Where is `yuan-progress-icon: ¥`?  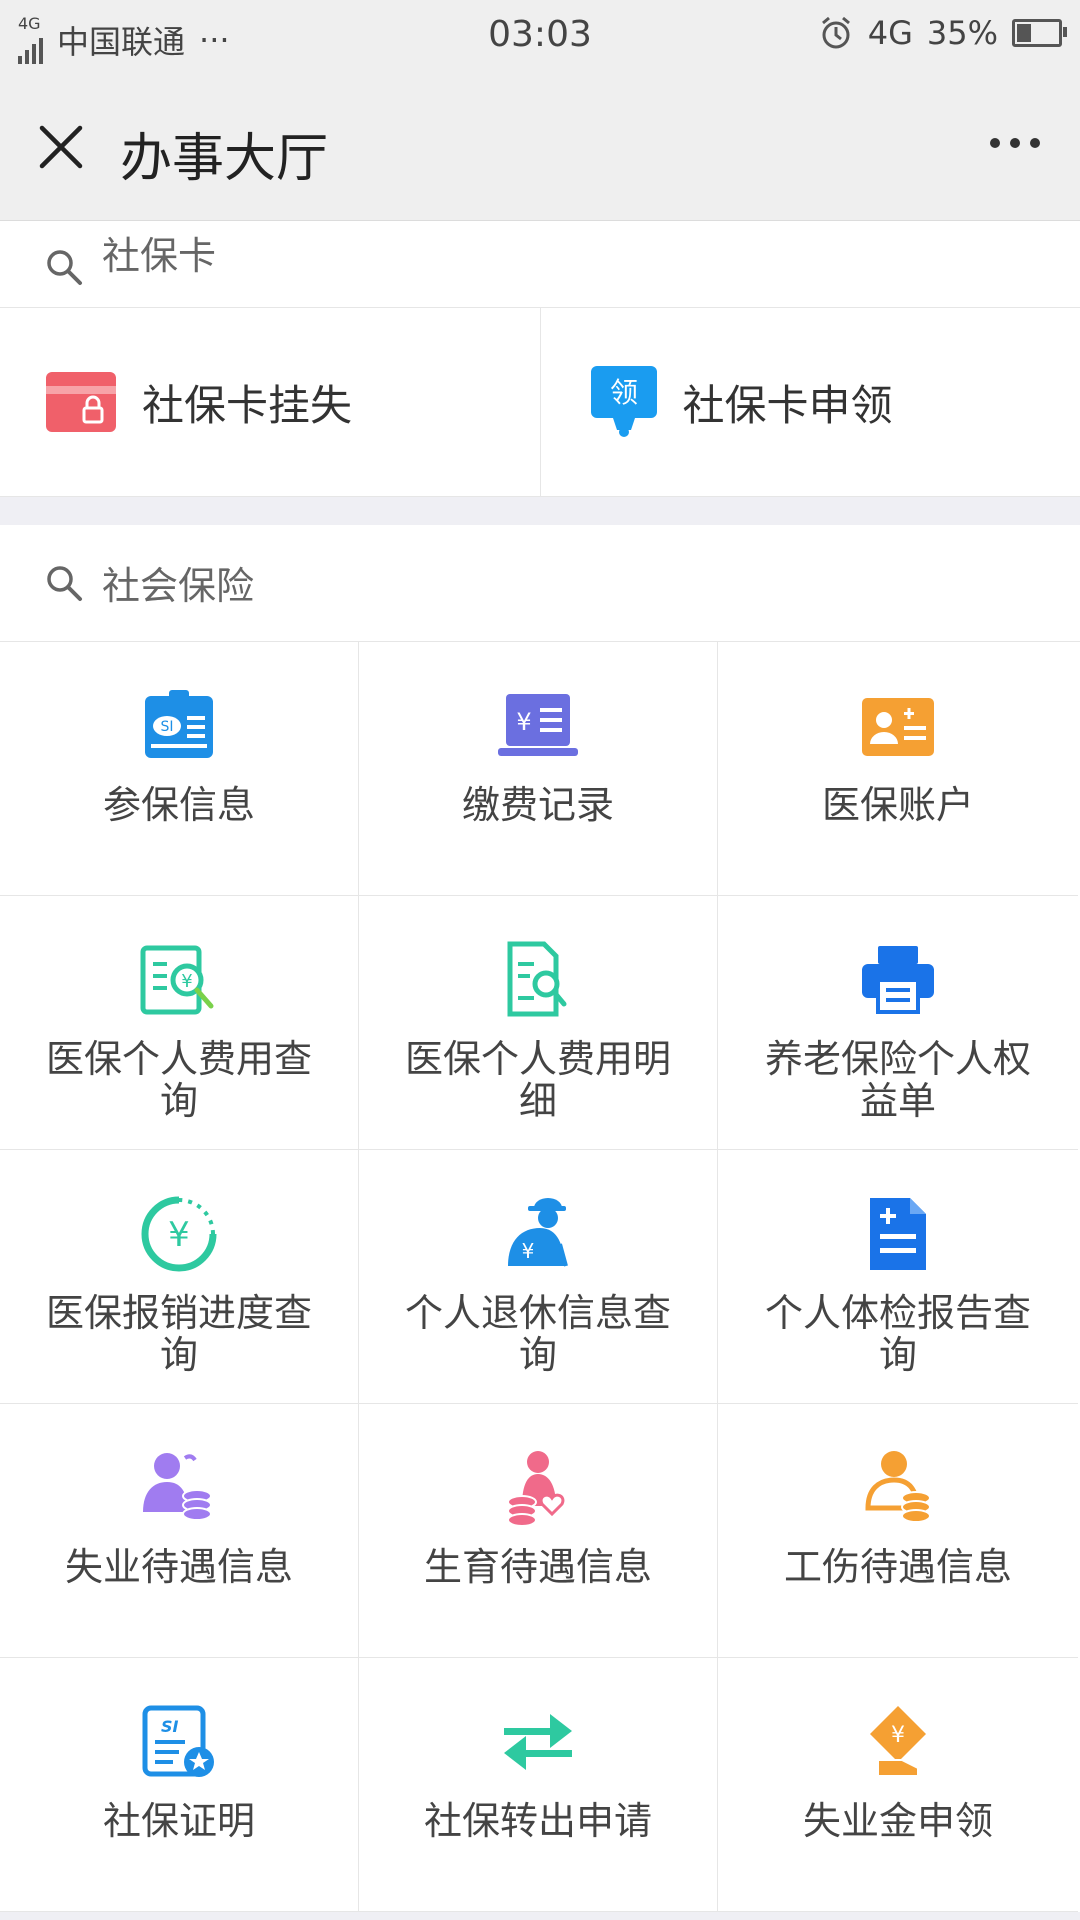
yuan-progress-icon: ¥ is located at coordinates (179, 1234).